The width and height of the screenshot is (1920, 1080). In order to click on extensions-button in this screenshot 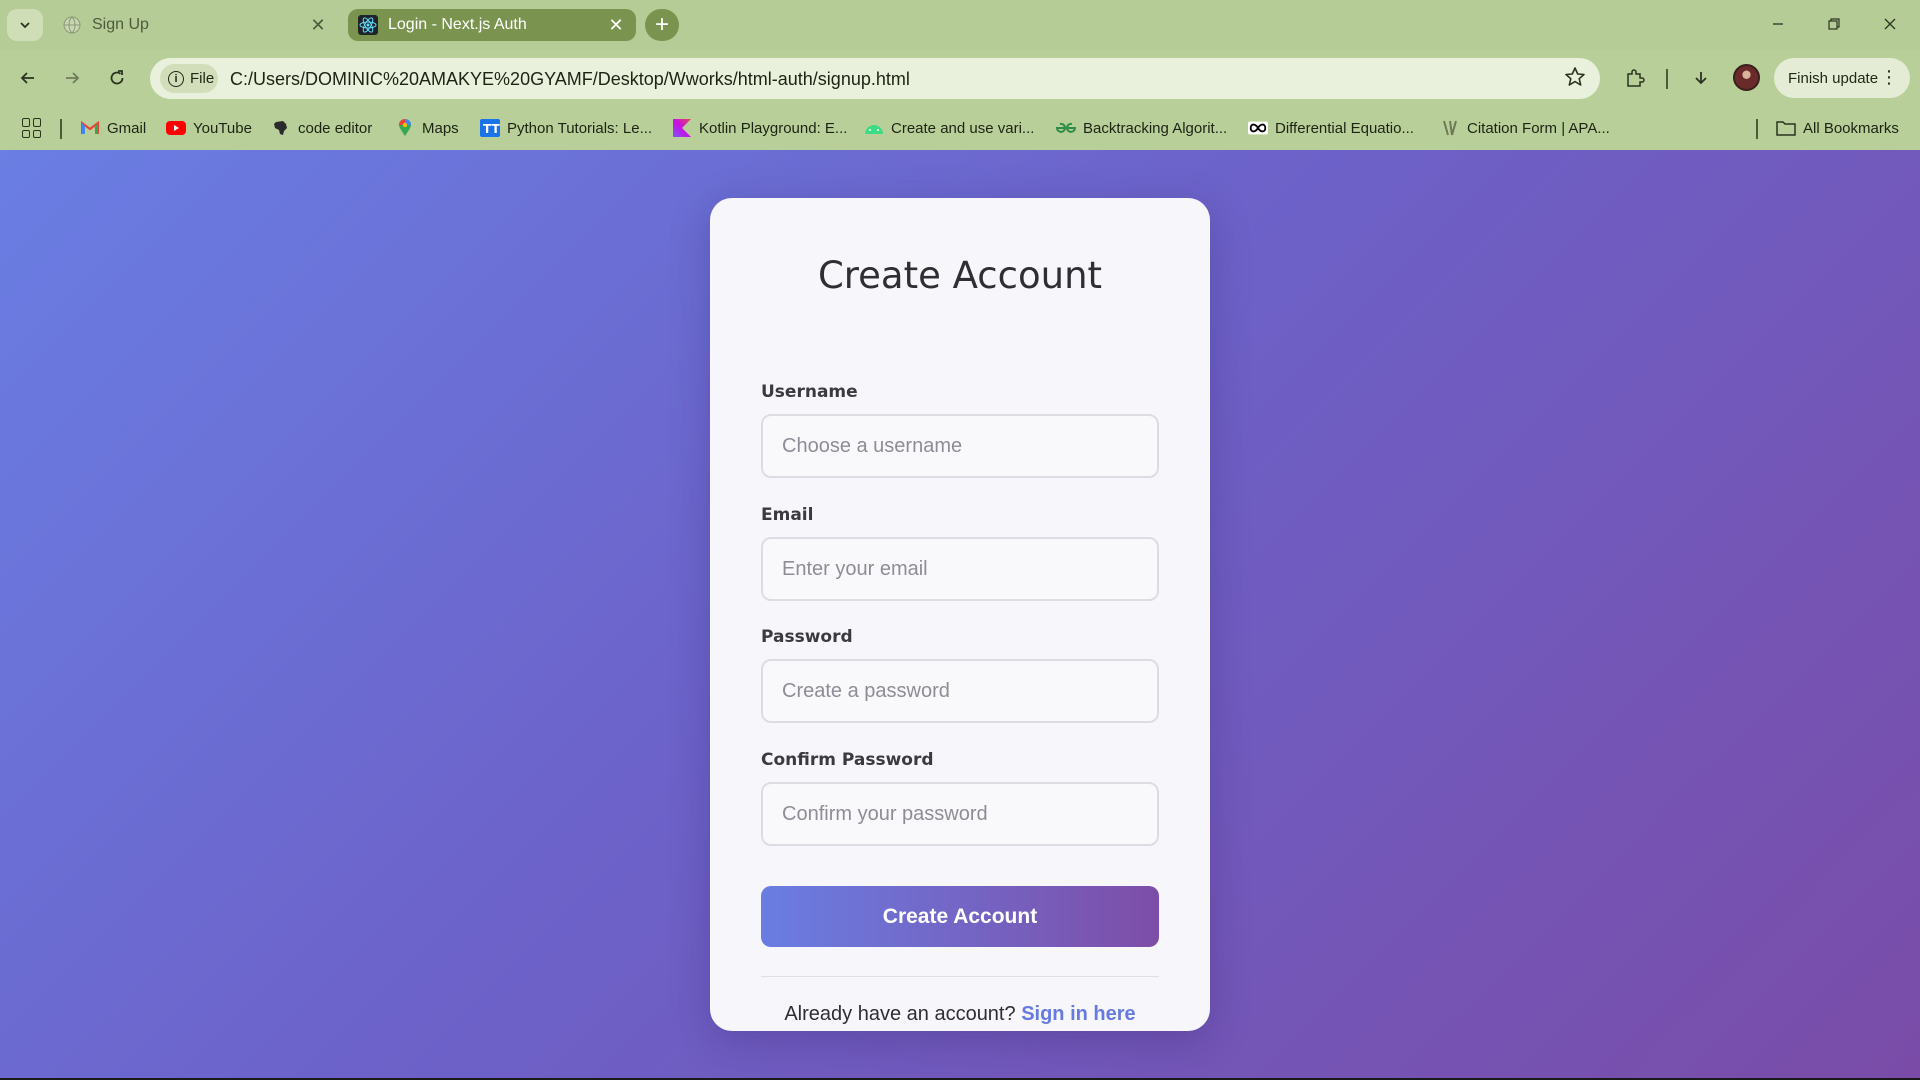, I will do `click(1635, 78)`.